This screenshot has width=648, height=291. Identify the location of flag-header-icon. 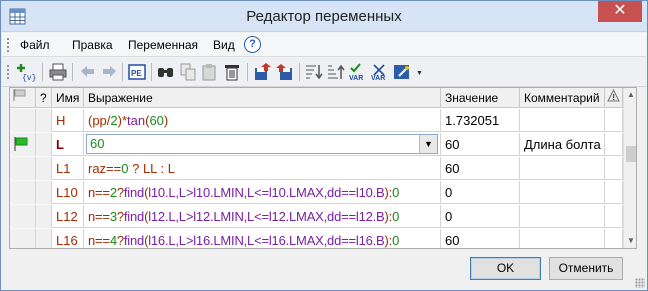
(19, 95).